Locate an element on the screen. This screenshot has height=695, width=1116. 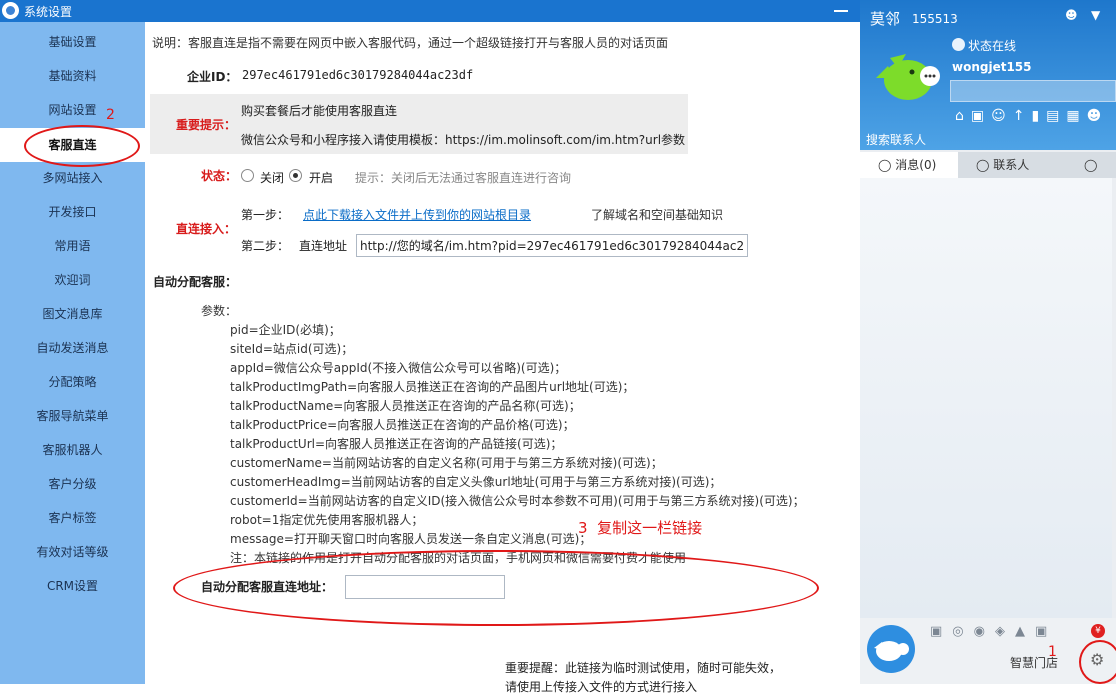
minimize-button is located at coordinates (841, 6).